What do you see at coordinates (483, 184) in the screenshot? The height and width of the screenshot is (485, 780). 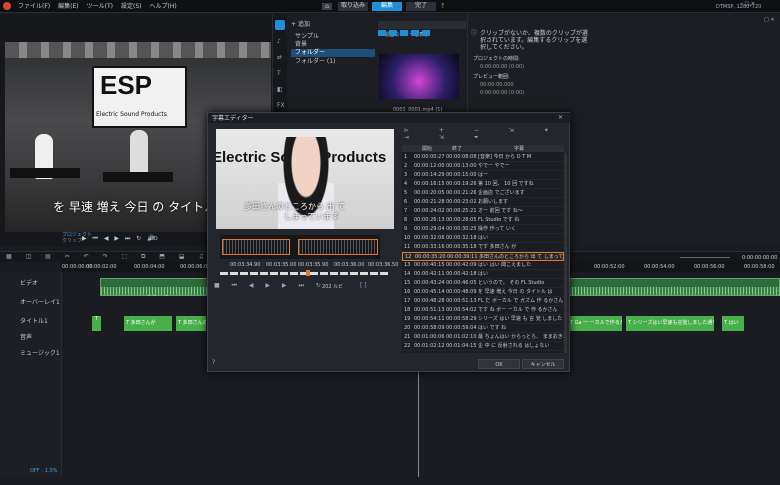 I see `subtitle-row: 4 00:00:16:15 00:00:19:26 第 10 回、 10 回 ですね` at bounding box center [483, 184].